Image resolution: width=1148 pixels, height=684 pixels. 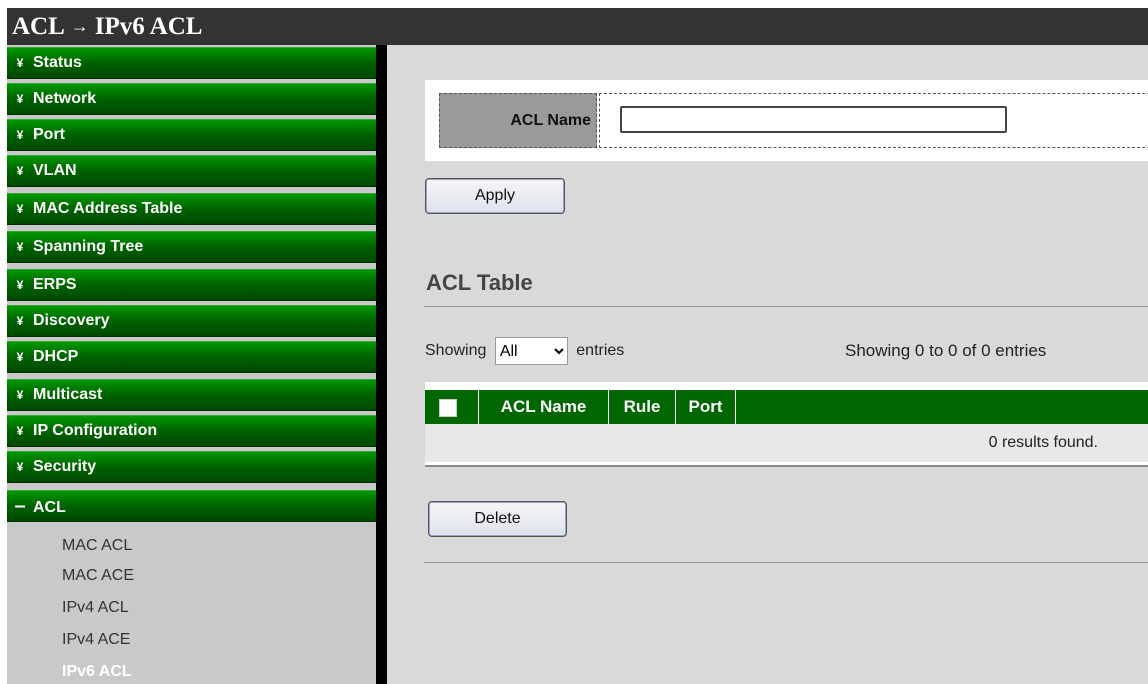 I want to click on sidebar-item-network: ¥ Network, so click(x=191, y=99).